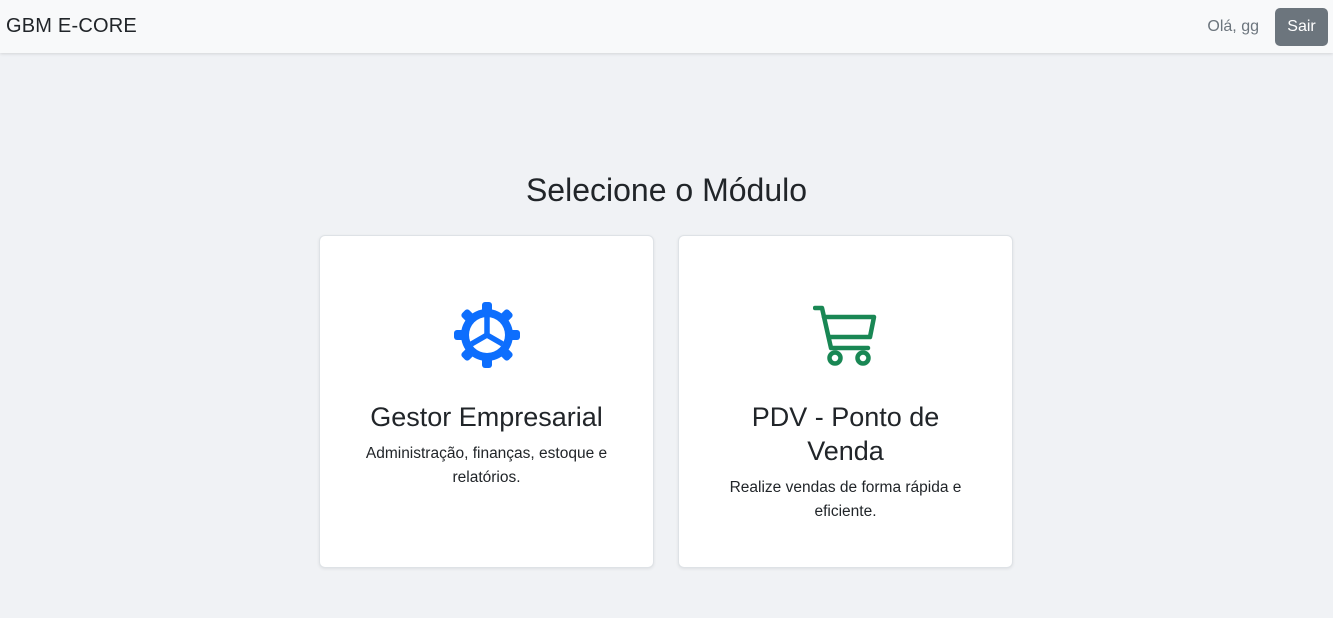 This screenshot has width=1333, height=618. Describe the element at coordinates (1233, 26) in the screenshot. I see `user-greeting: Olá, gg` at that location.